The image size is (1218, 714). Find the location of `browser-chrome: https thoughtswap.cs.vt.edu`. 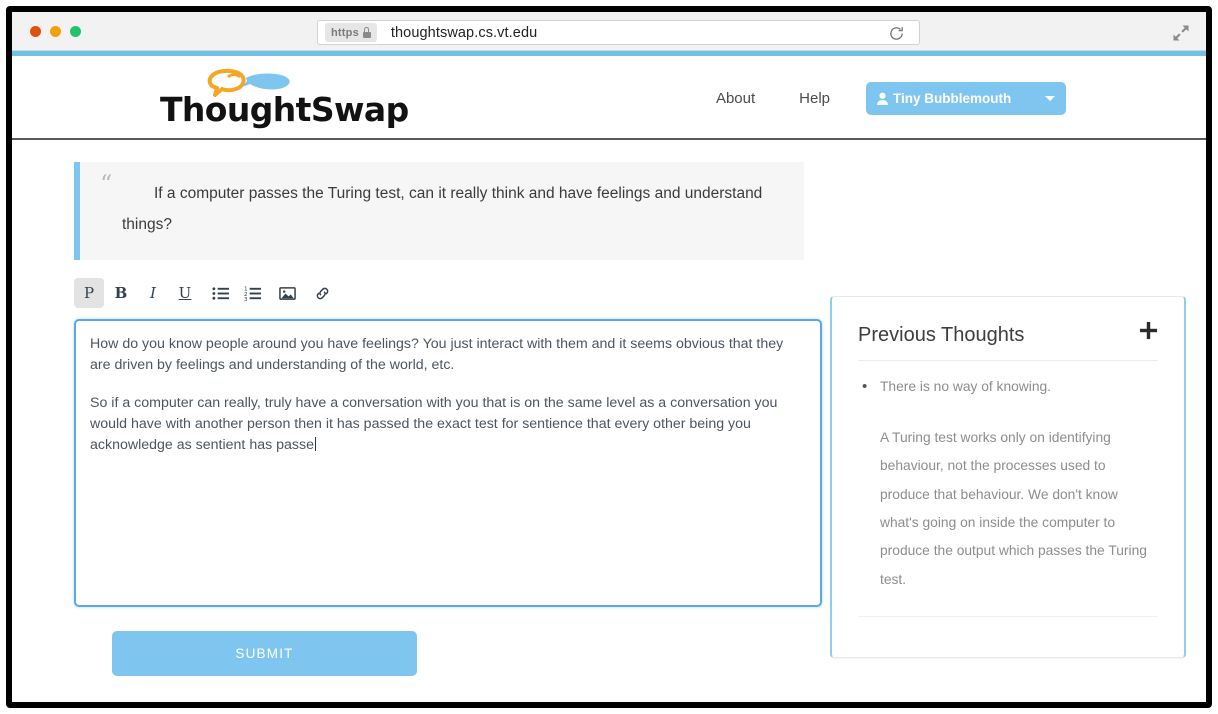

browser-chrome: https thoughtswap.cs.vt.edu is located at coordinates (609, 31).